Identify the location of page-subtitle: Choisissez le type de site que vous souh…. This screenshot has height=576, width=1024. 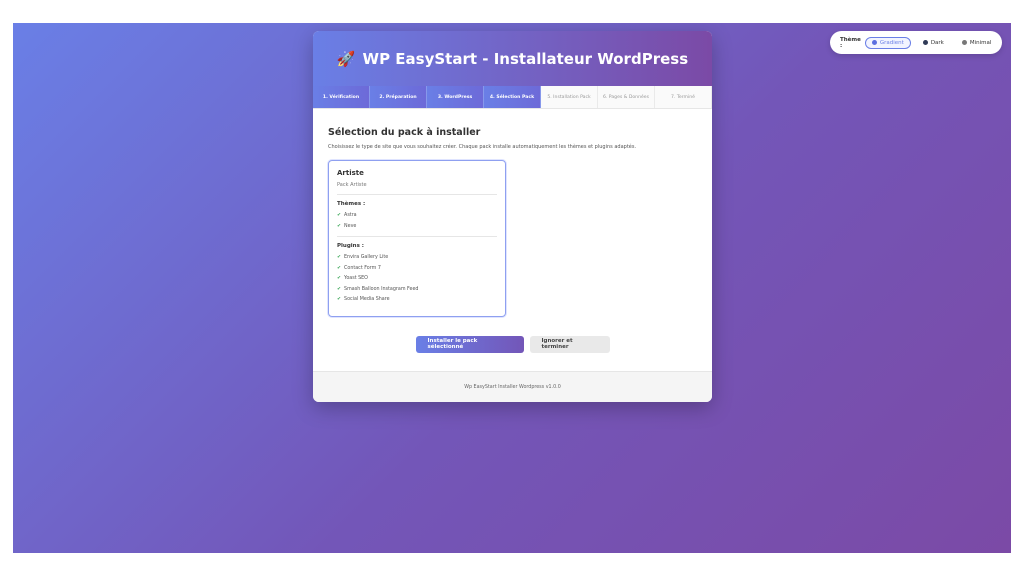
(482, 147).